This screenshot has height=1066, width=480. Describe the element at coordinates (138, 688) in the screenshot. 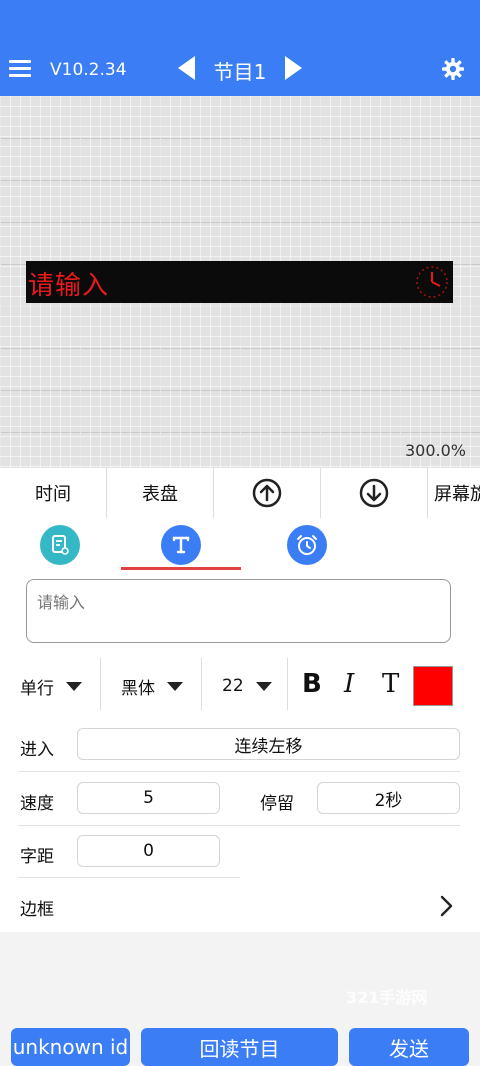

I see `font-value: 黑体` at that location.